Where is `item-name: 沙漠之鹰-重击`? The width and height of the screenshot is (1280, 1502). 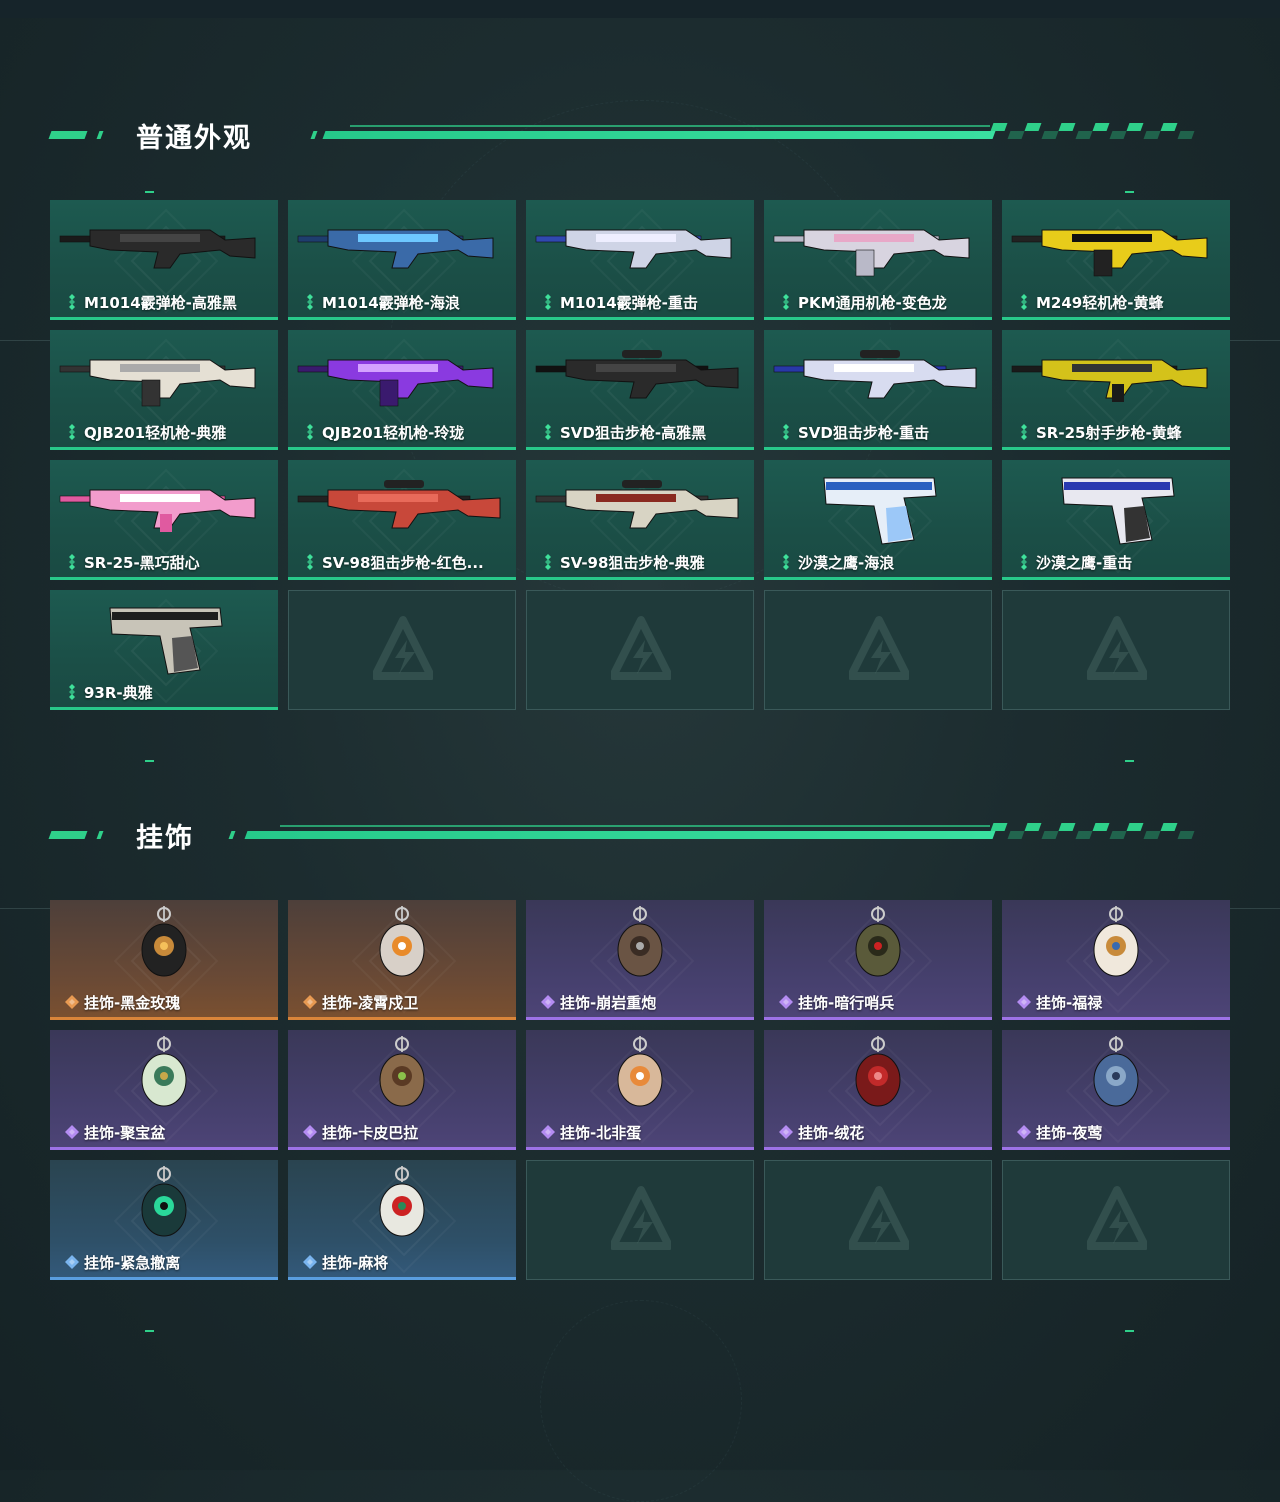
item-name: 沙漠之鹰-重击 is located at coordinates (1084, 563).